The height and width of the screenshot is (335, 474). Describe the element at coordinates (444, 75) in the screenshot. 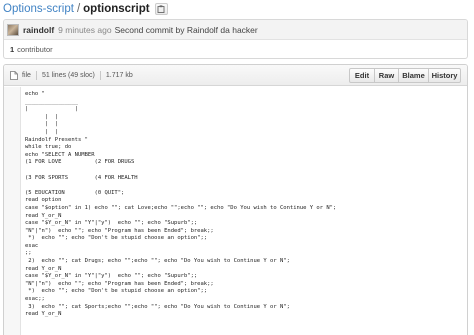

I see `history-button: History` at that location.